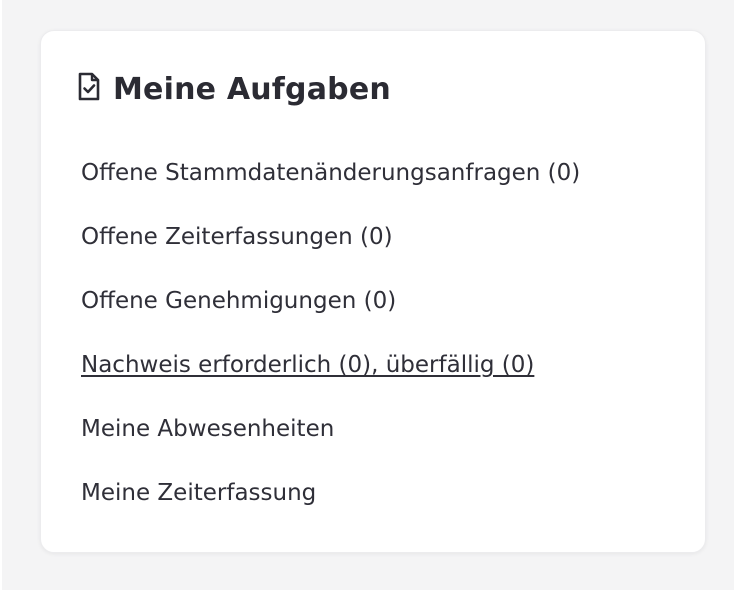 The image size is (734, 590). Describe the element at coordinates (331, 173) in the screenshot. I see `task-item-label: Offene Stammdatenänderungsanfragen (0)` at that location.